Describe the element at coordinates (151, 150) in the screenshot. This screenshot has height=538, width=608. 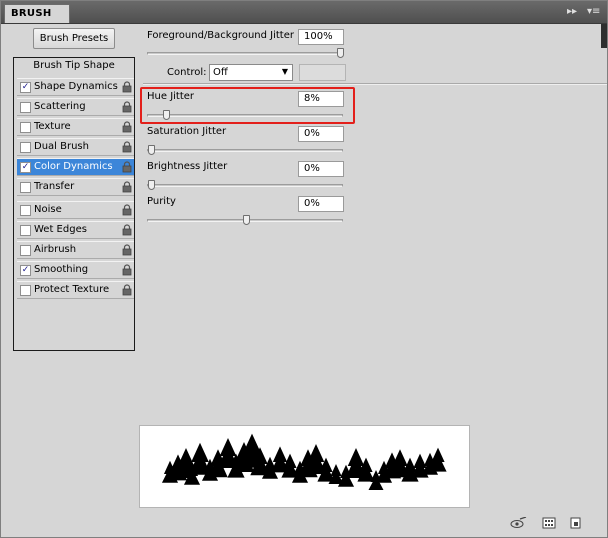
I see `saturation-jitter-thumb` at that location.